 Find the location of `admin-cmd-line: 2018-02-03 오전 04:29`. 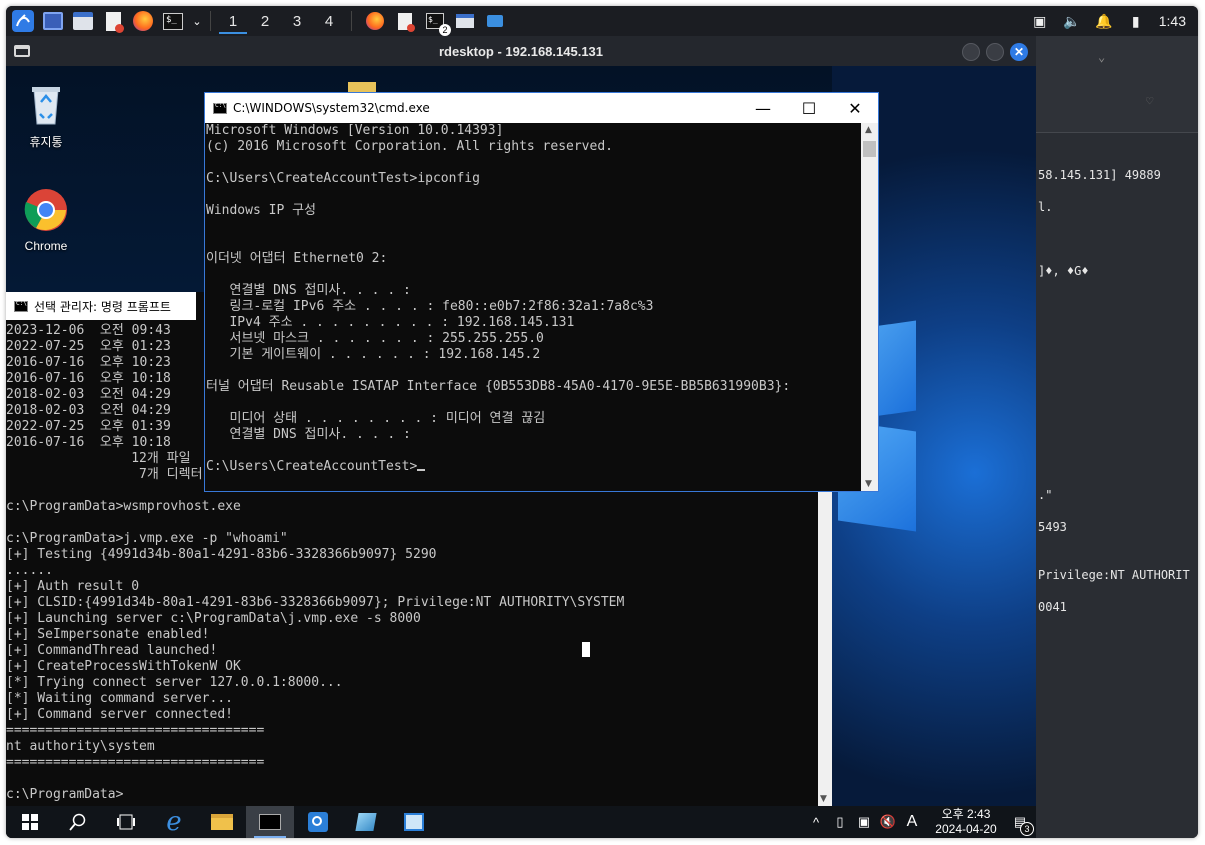

admin-cmd-line: 2018-02-03 오전 04:29 is located at coordinates (88, 410).